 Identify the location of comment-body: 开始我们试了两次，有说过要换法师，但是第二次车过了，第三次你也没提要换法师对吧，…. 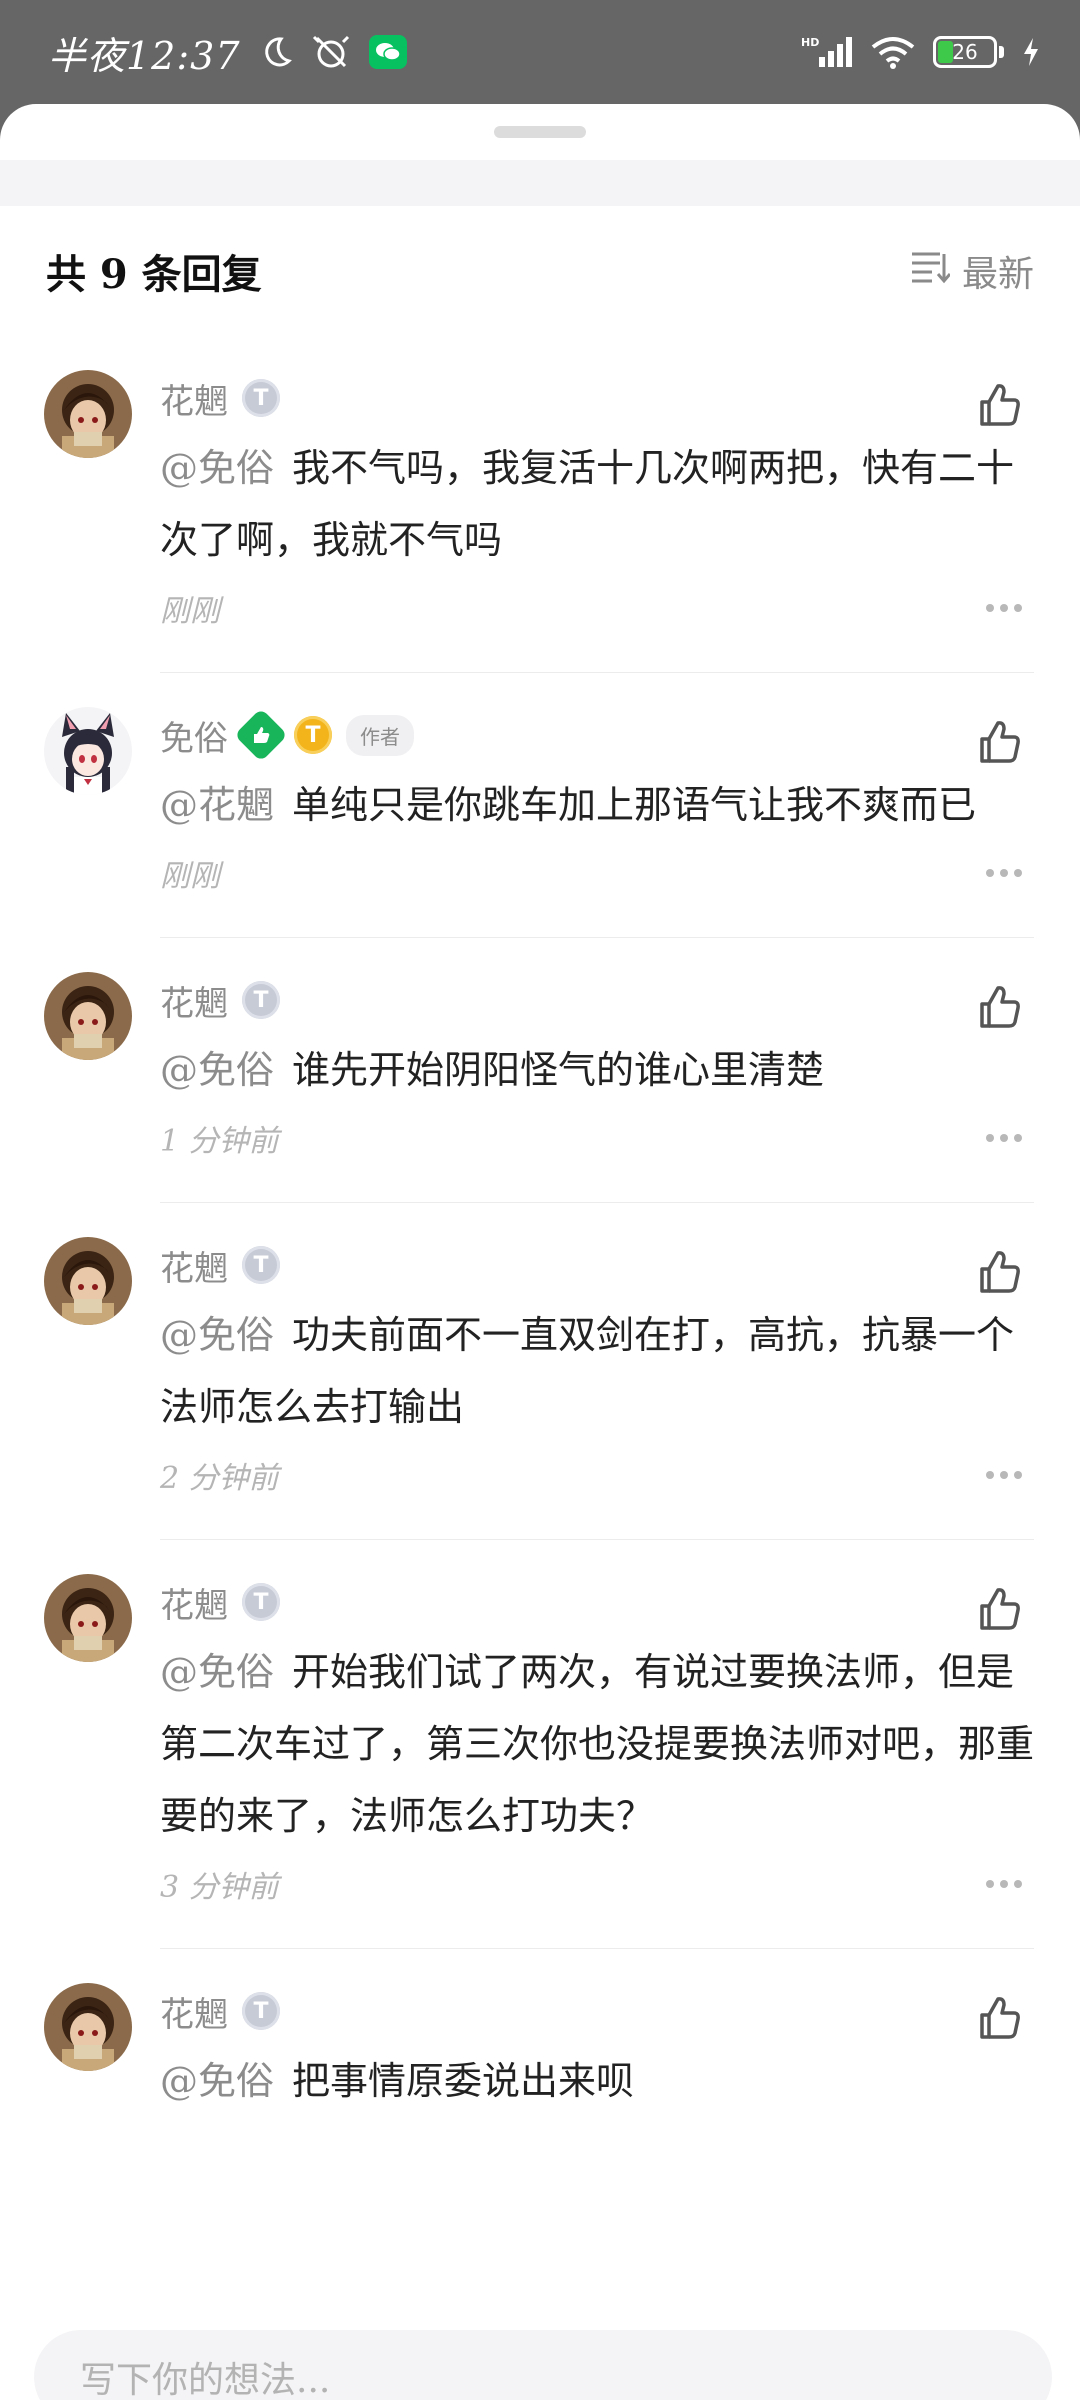
(597, 1744).